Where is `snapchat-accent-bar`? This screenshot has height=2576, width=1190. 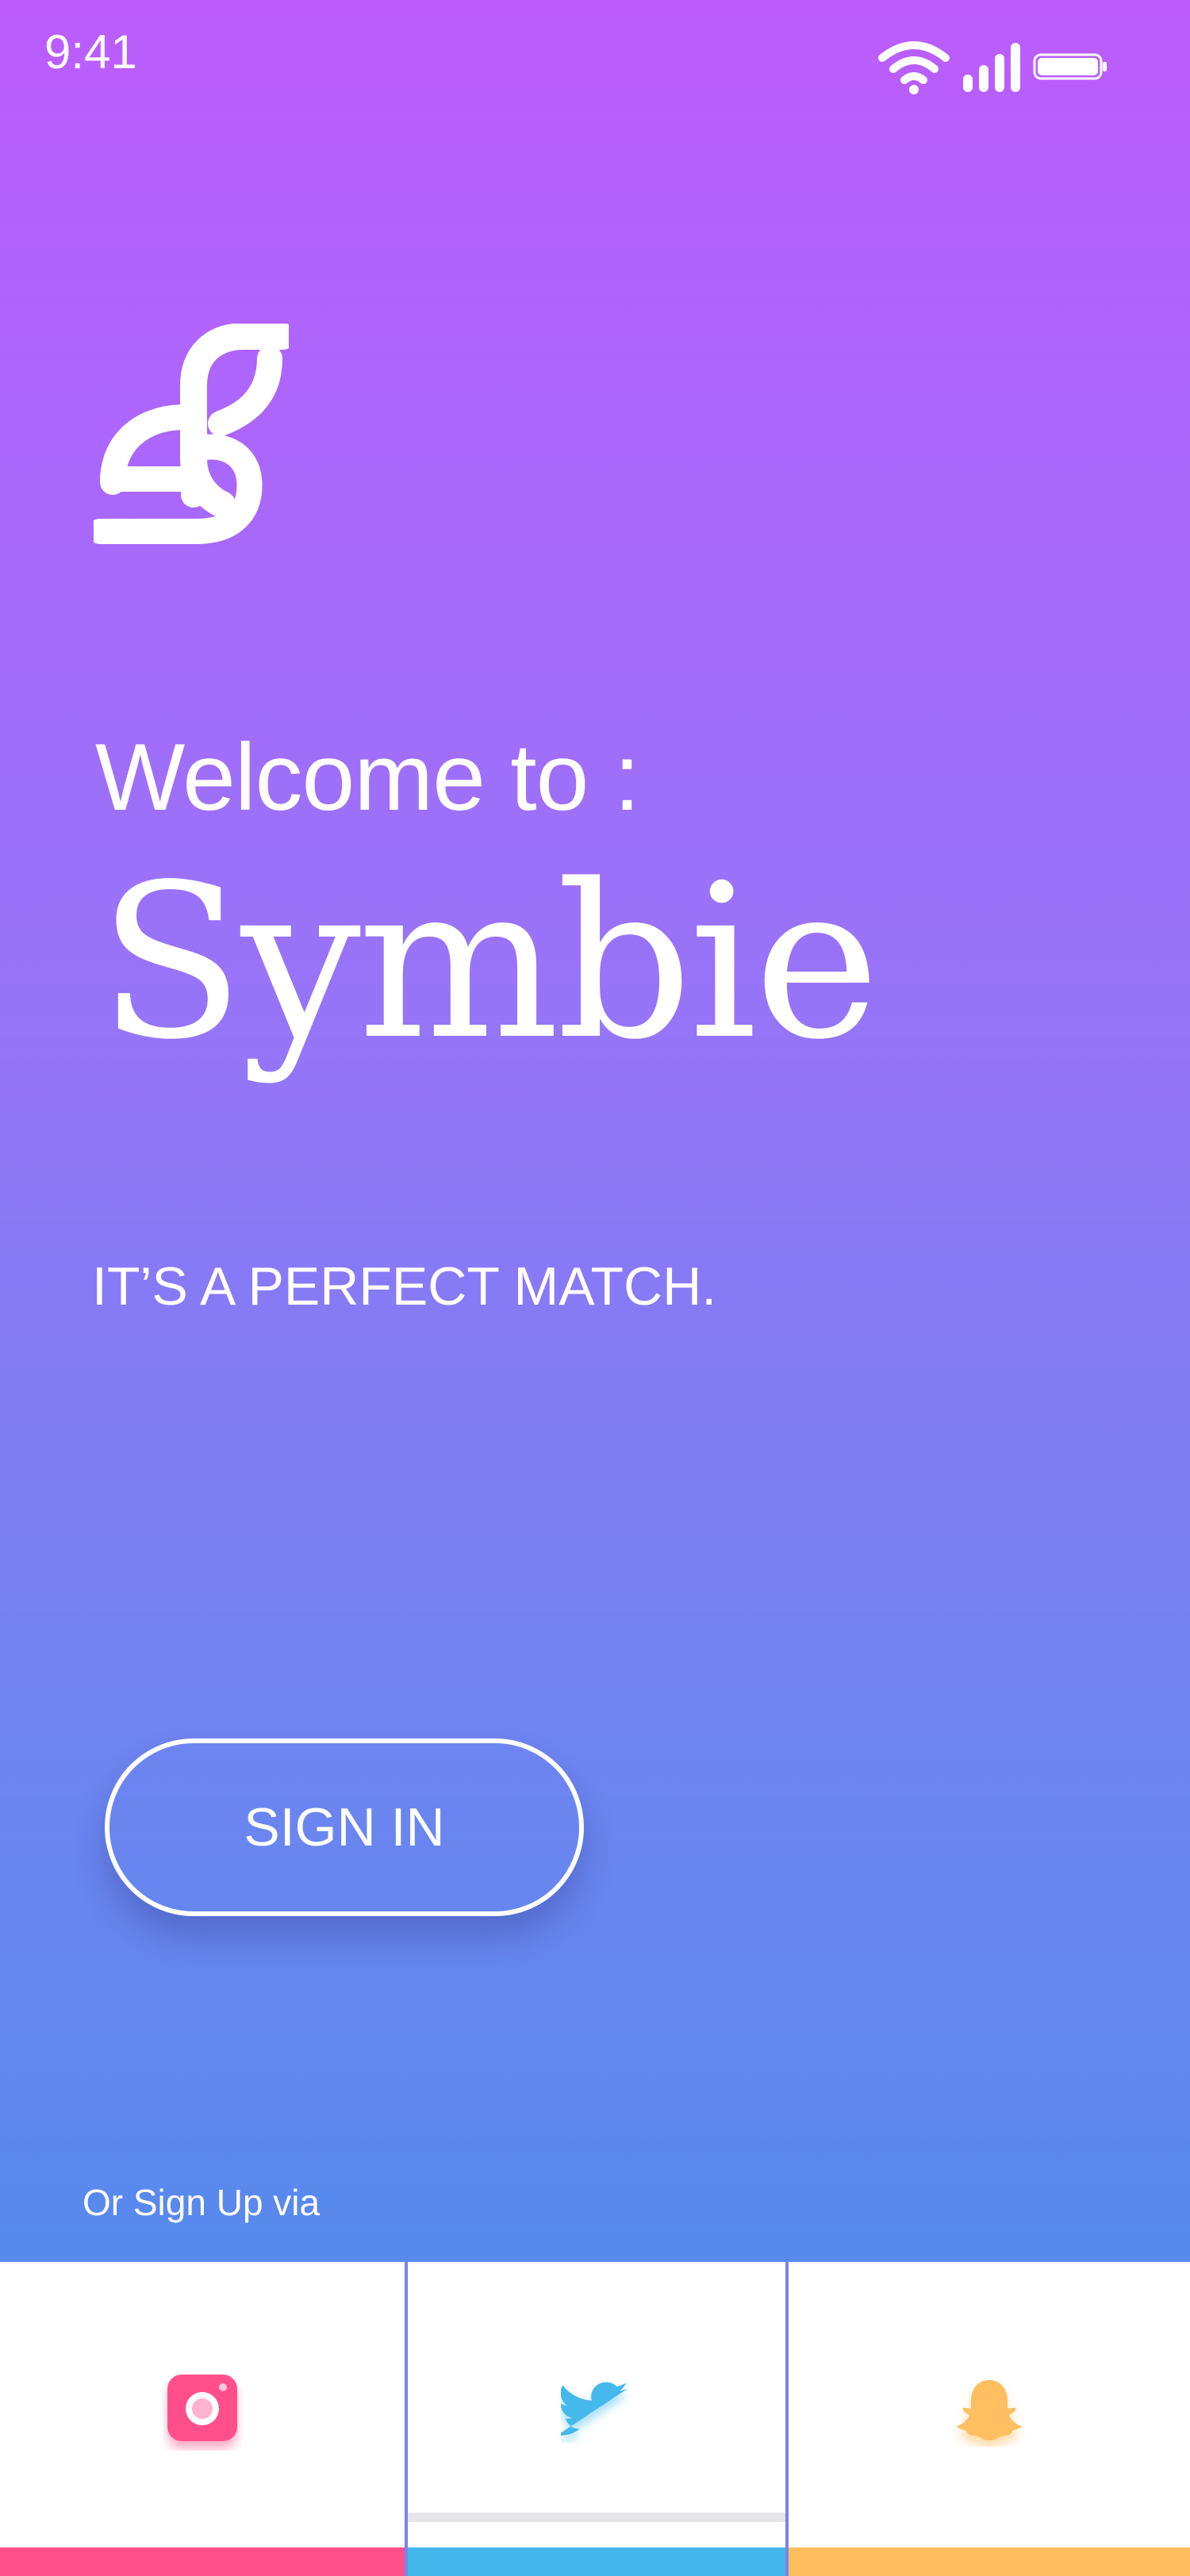
snapchat-accent-bar is located at coordinates (989, 2561).